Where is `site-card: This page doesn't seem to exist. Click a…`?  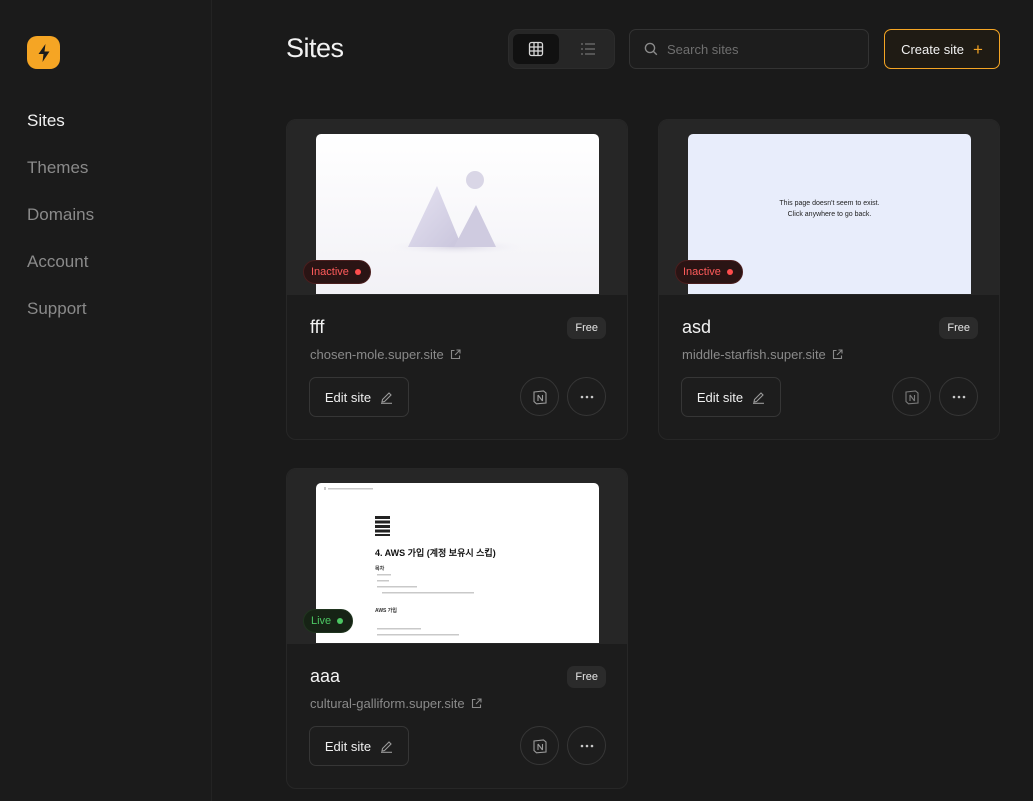
site-card: This page doesn't seem to exist. Click a… is located at coordinates (829, 279).